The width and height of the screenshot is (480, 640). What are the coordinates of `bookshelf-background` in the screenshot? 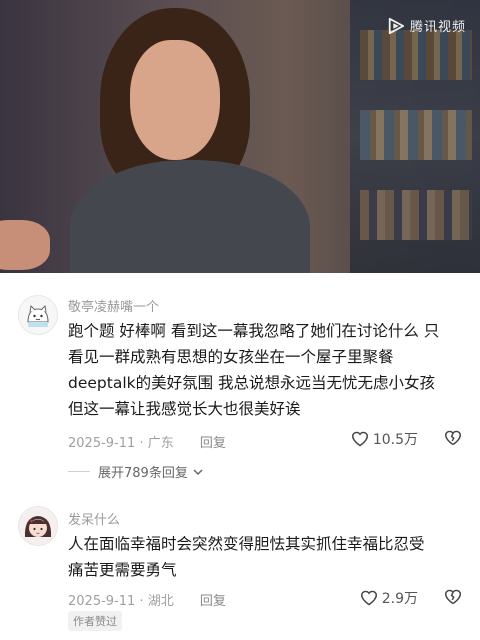 It's located at (415, 136).